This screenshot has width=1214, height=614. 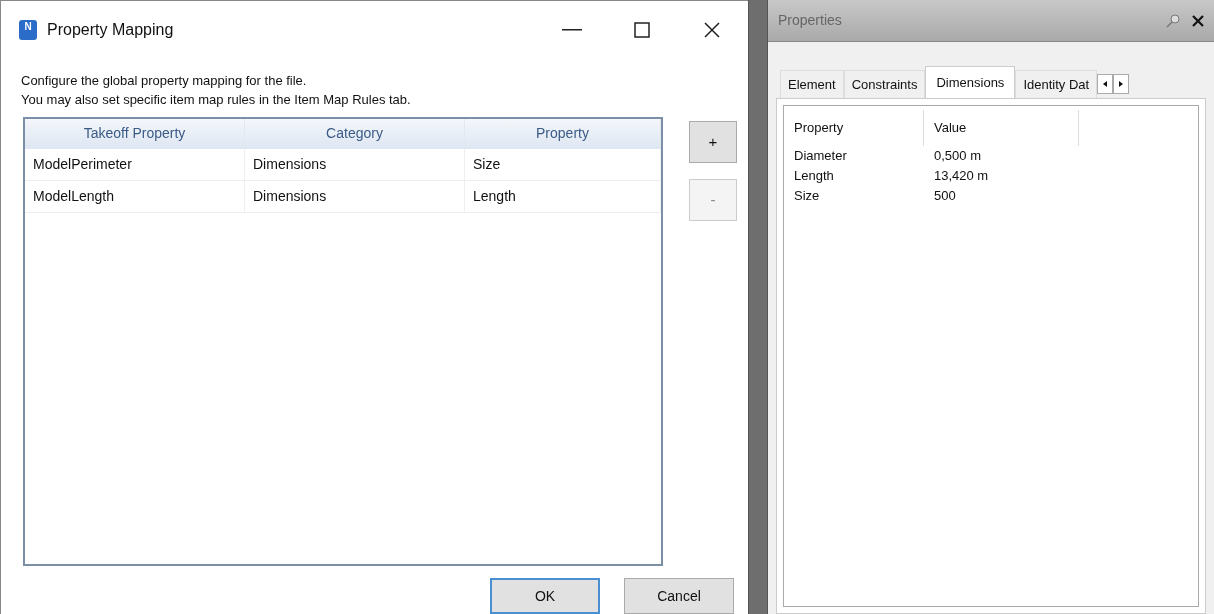 I want to click on ok-button: OK, so click(x=545, y=596).